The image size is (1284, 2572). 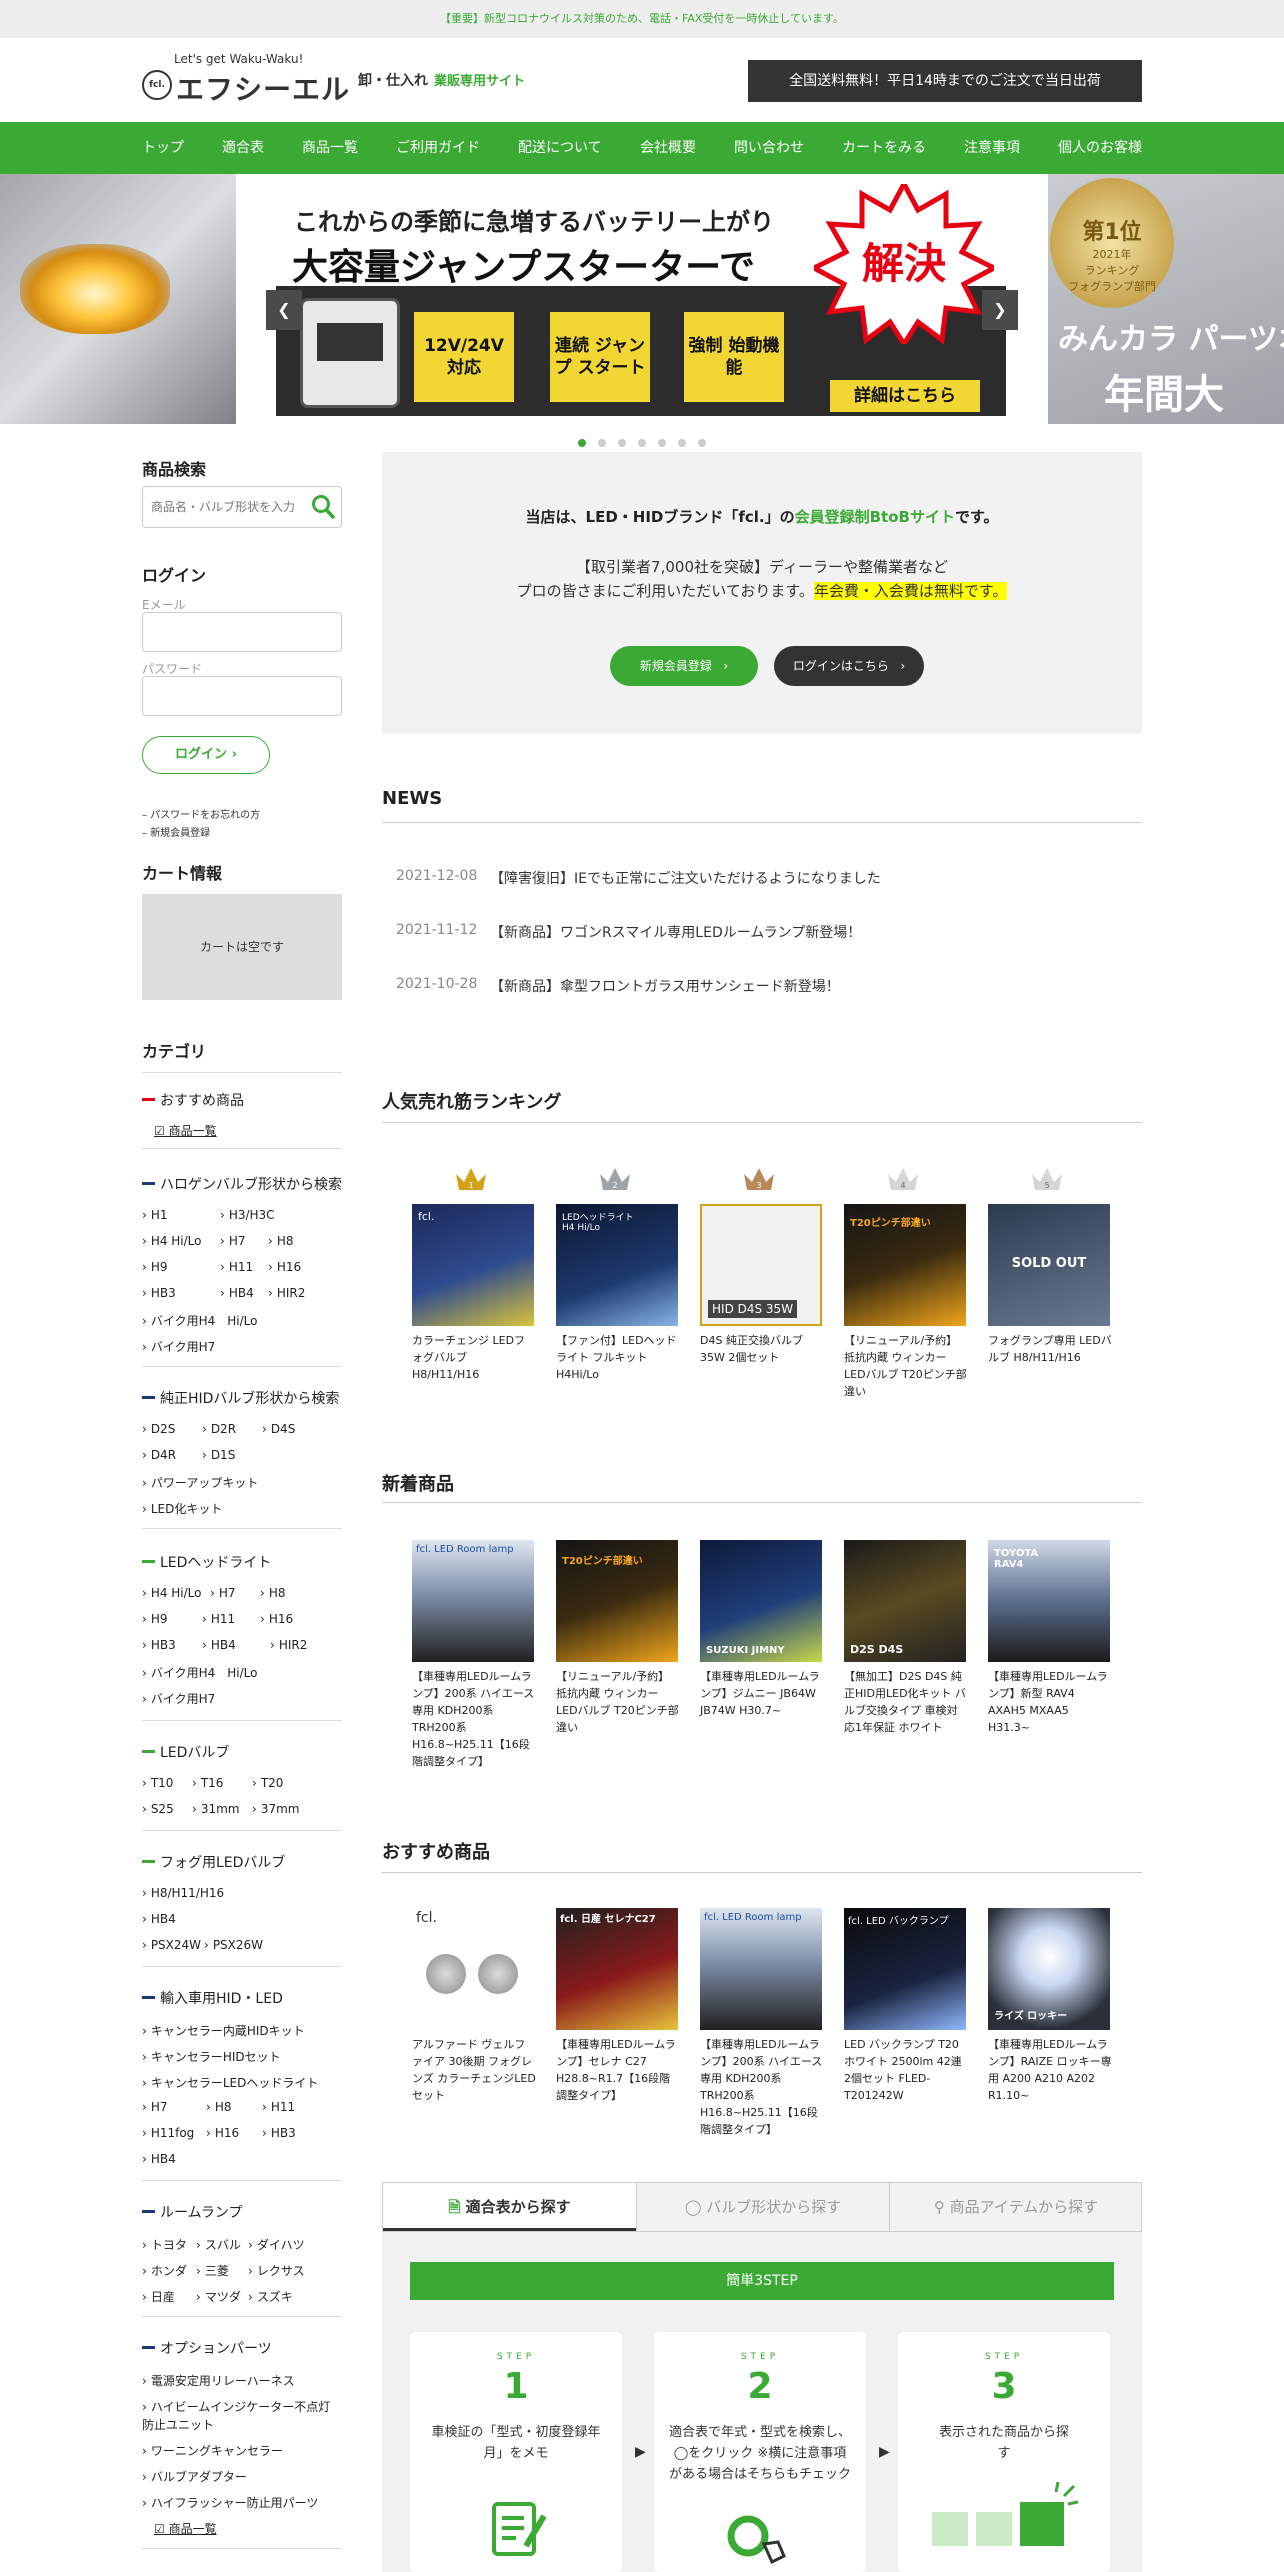 I want to click on sidebar-link: S25, so click(x=158, y=1809).